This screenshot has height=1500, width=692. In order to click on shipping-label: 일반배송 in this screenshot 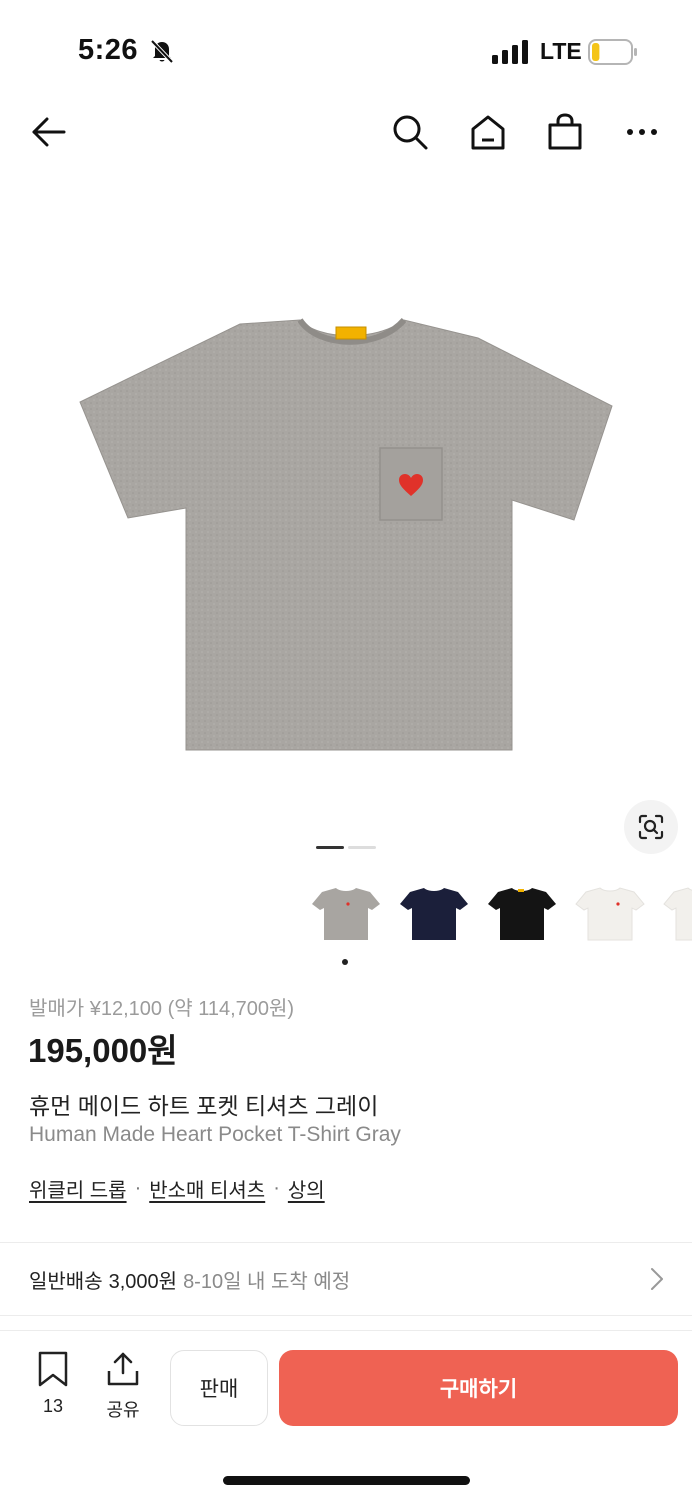, I will do `click(66, 1281)`.